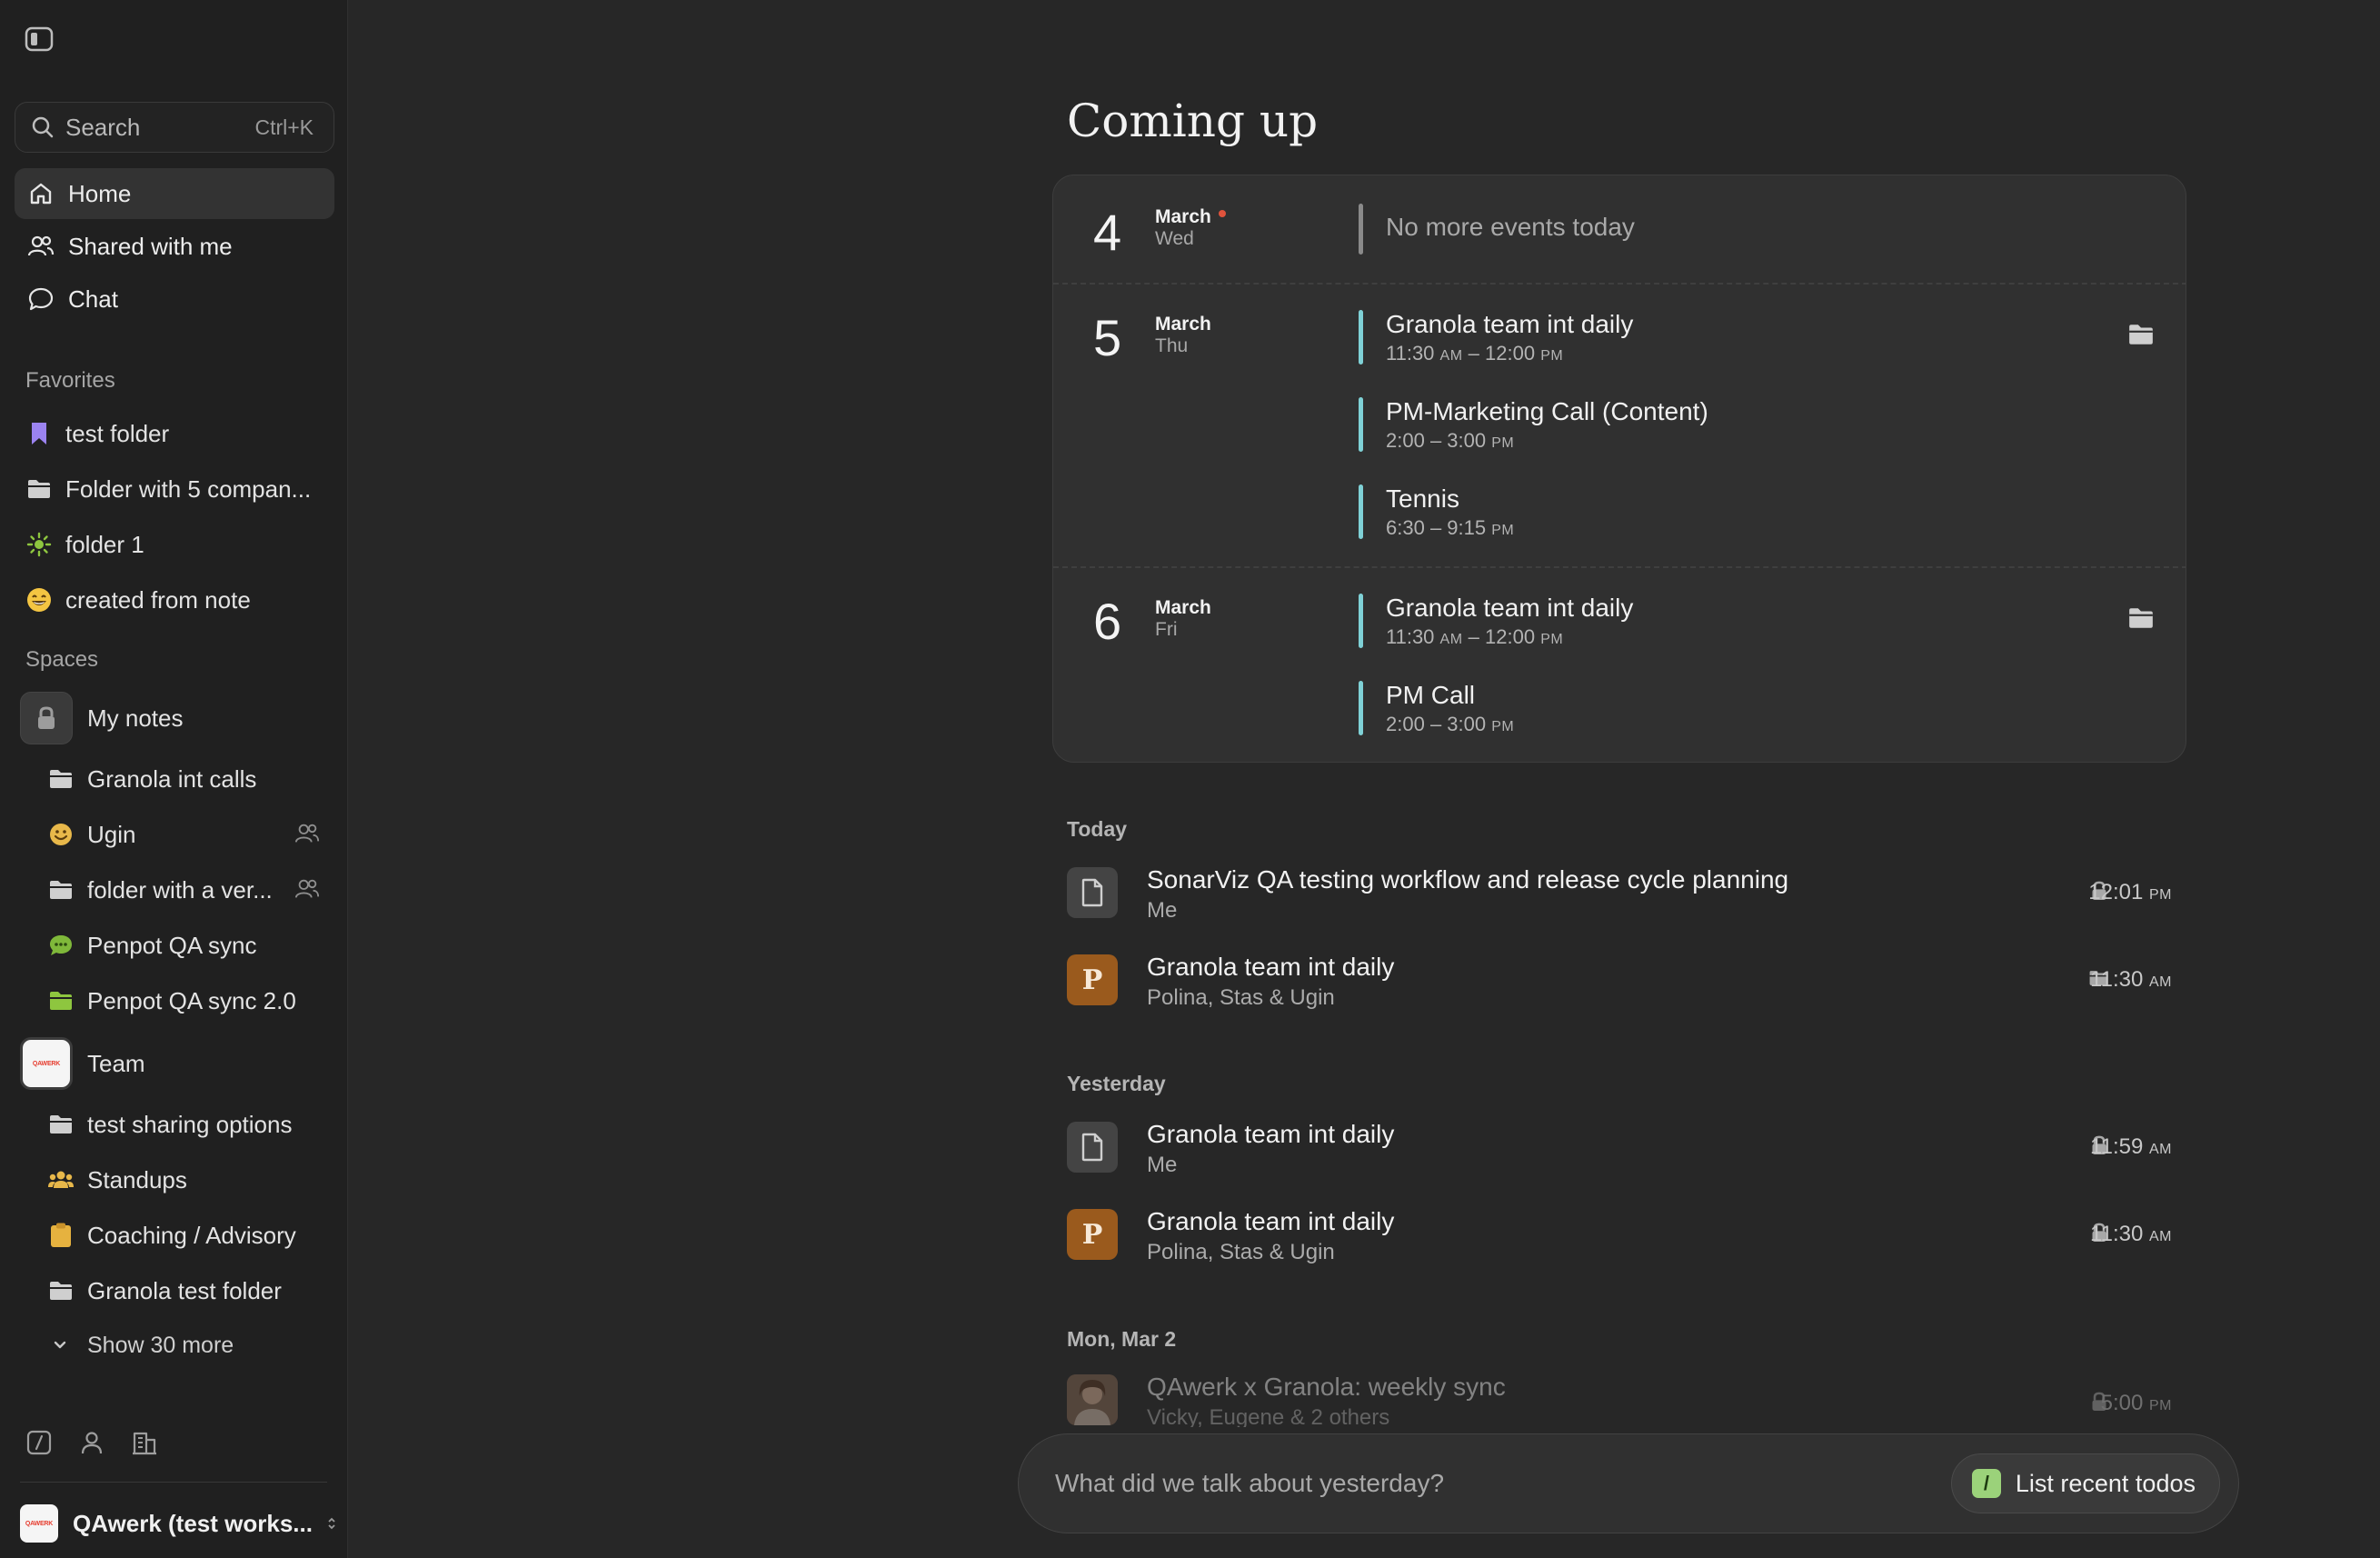  I want to click on nav-chat-label: Chat, so click(93, 299).